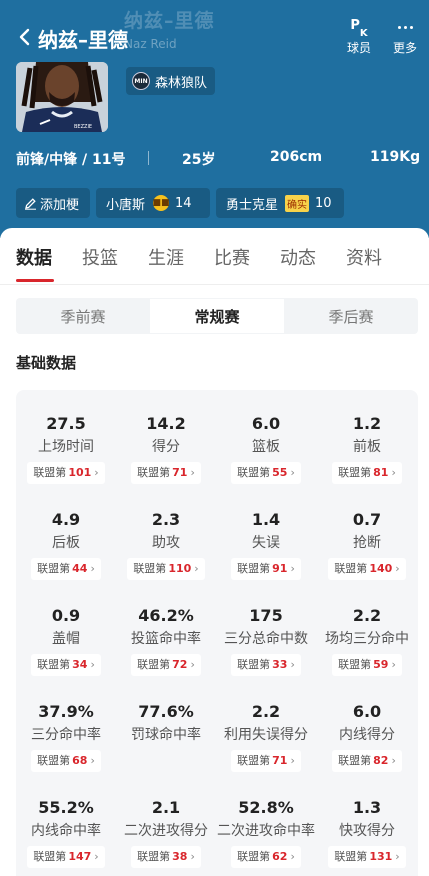  What do you see at coordinates (266, 569) in the screenshot?
I see `league-rank-button: 联盟第 91 ›` at bounding box center [266, 569].